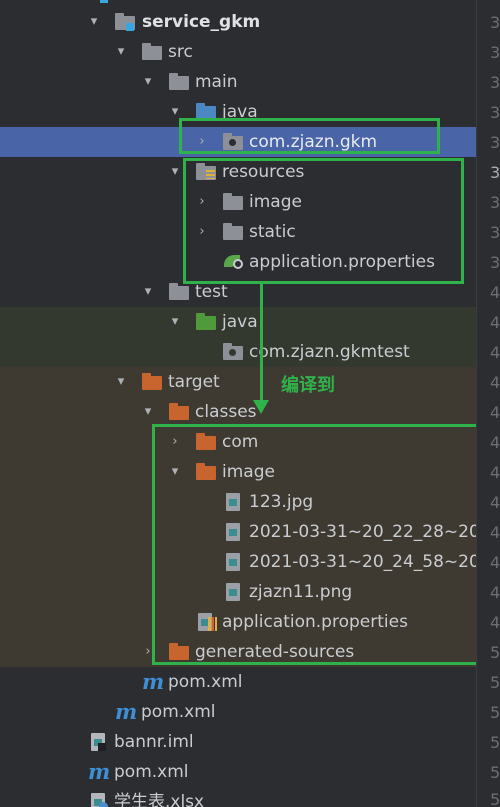 This screenshot has height=807, width=500. What do you see at coordinates (125, 22) in the screenshot?
I see `module-folder-icon` at bounding box center [125, 22].